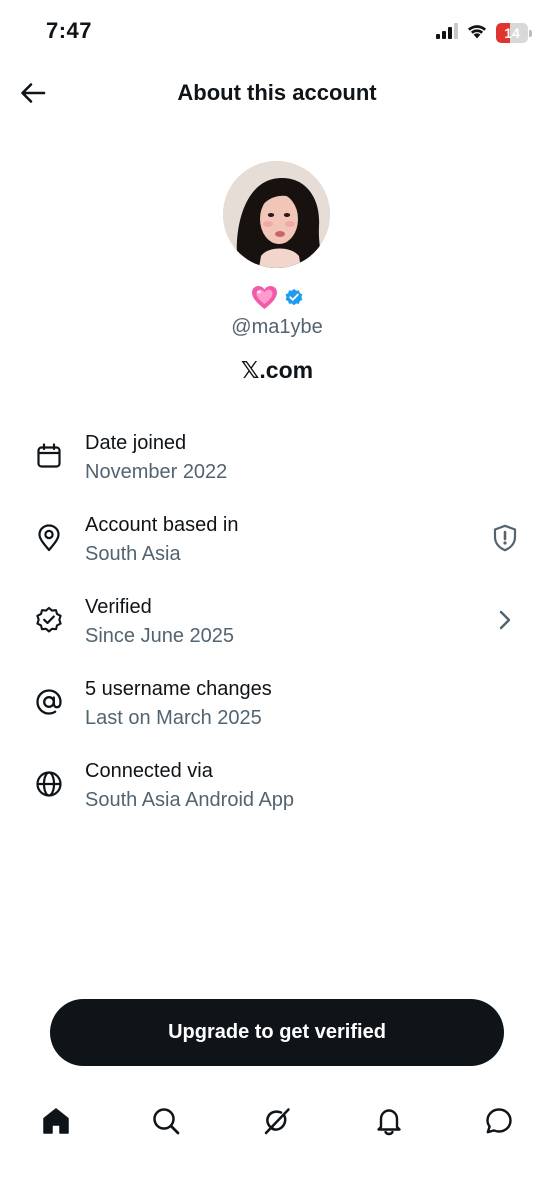  What do you see at coordinates (277, 1032) in the screenshot?
I see `upgrade-button: Upgrade to get verified` at bounding box center [277, 1032].